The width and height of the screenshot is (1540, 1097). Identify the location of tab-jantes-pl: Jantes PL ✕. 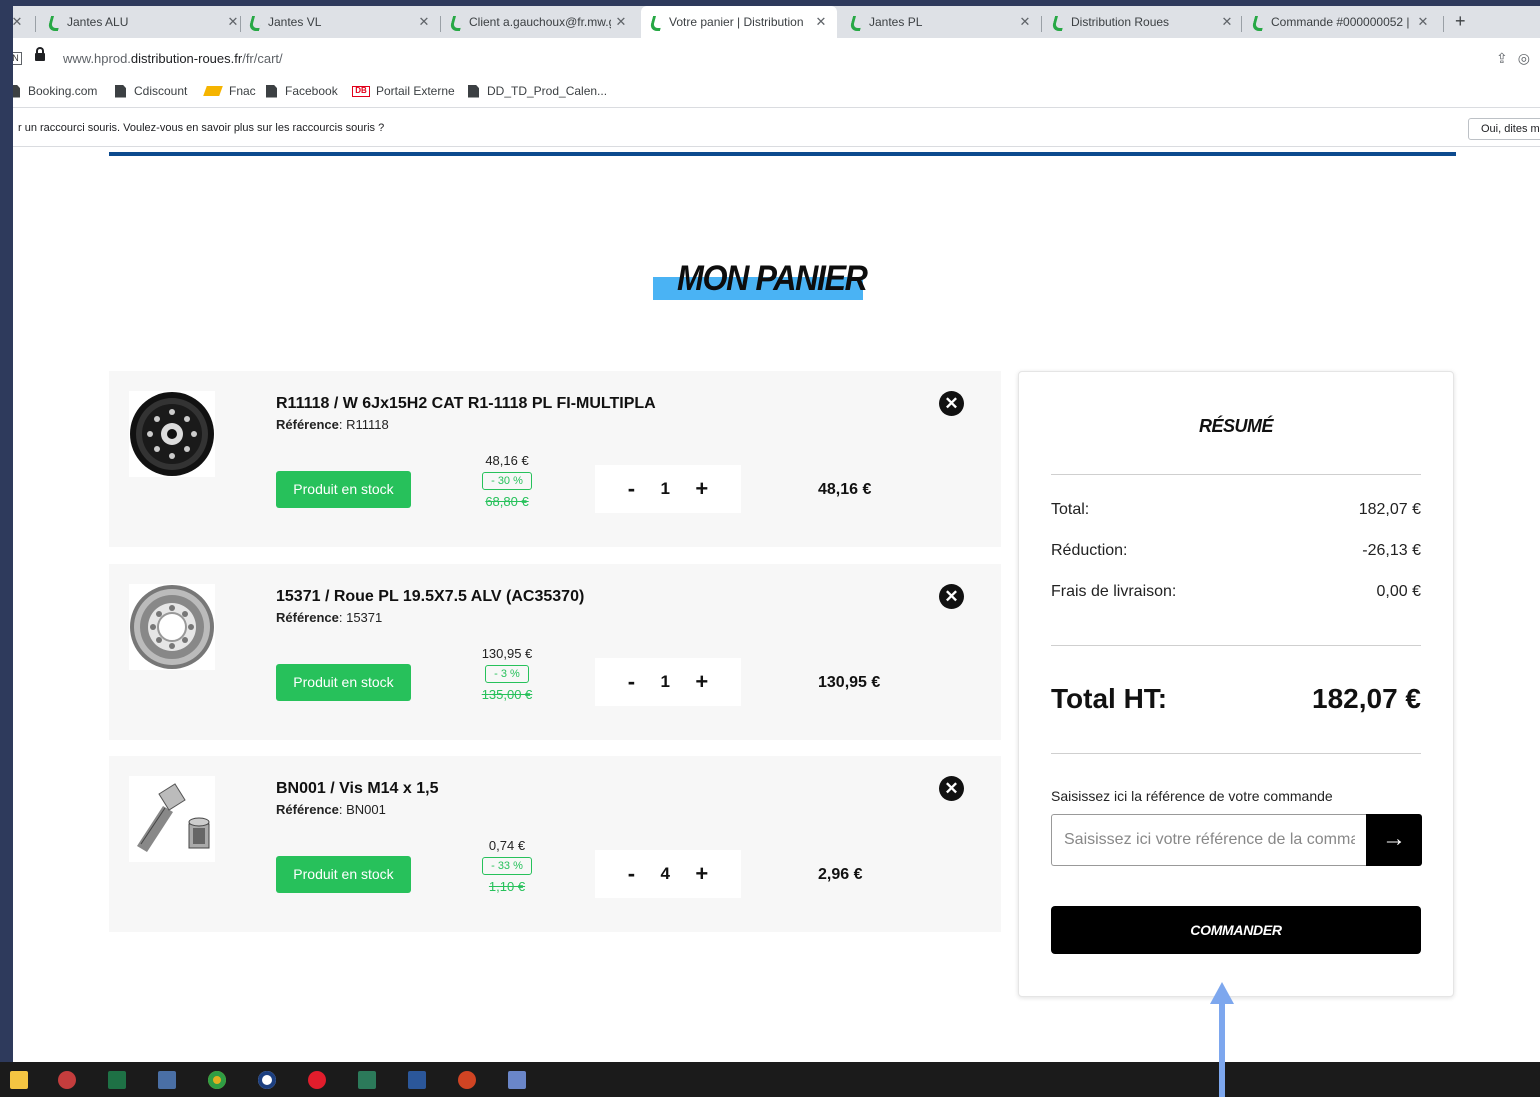
(941, 22).